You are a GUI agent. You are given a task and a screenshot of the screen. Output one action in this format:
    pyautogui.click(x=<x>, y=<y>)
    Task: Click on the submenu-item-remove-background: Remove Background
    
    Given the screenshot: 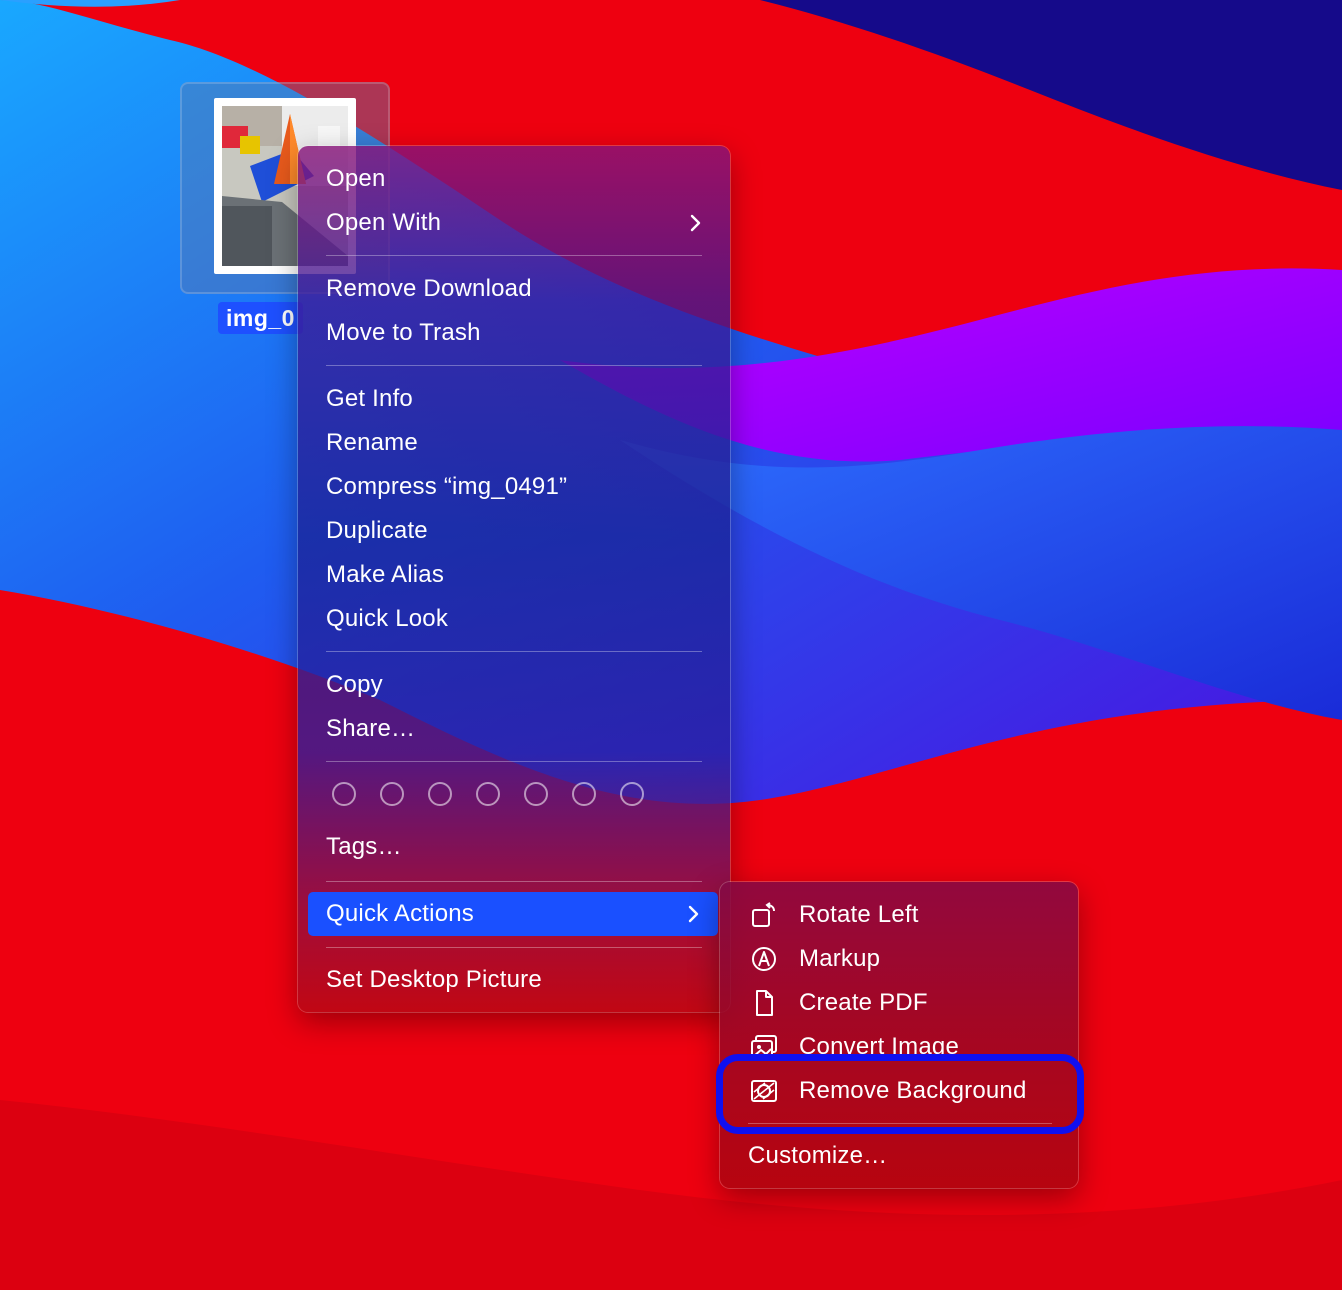 What is the action you would take?
    pyautogui.click(x=899, y=1091)
    